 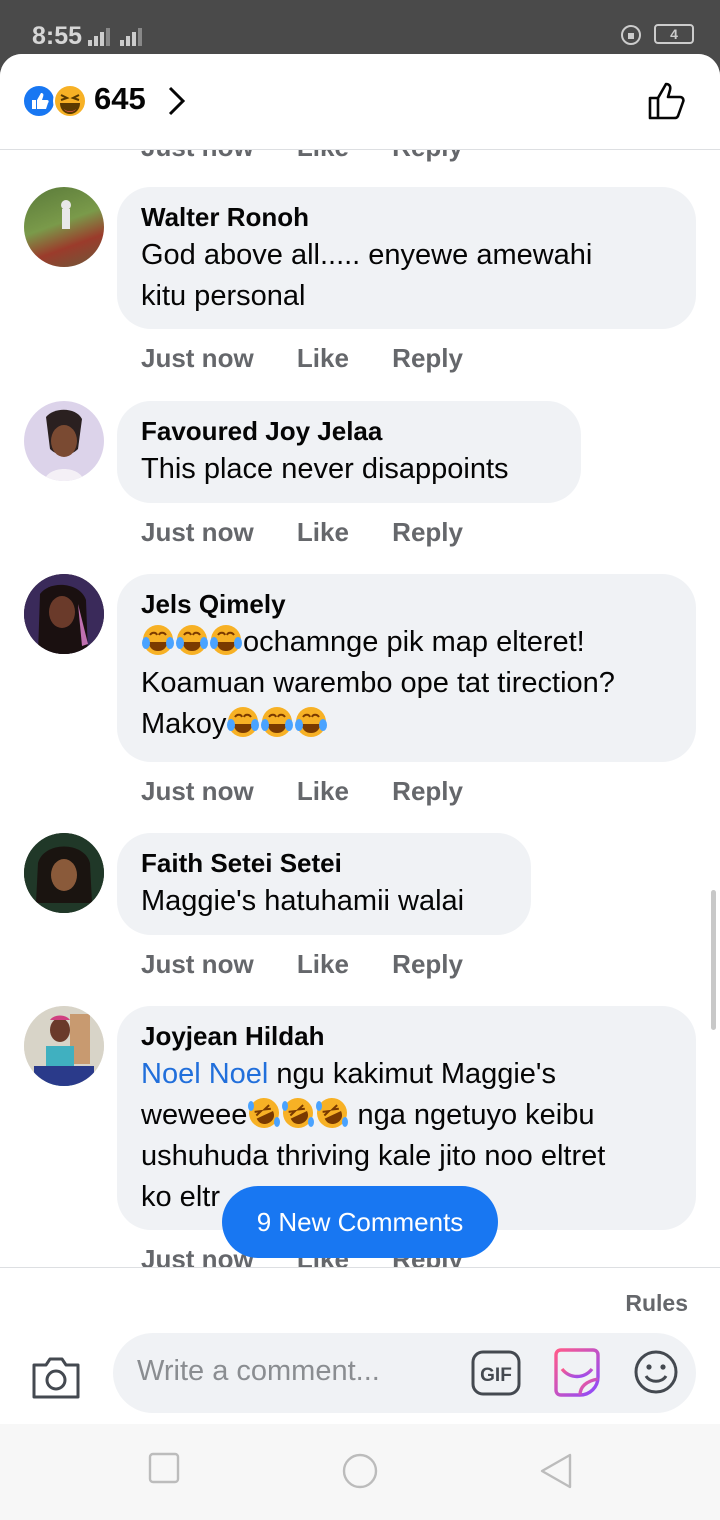 I want to click on comment-line: Noel Noel ngu kakimut Maggie's, so click(x=406, y=1074).